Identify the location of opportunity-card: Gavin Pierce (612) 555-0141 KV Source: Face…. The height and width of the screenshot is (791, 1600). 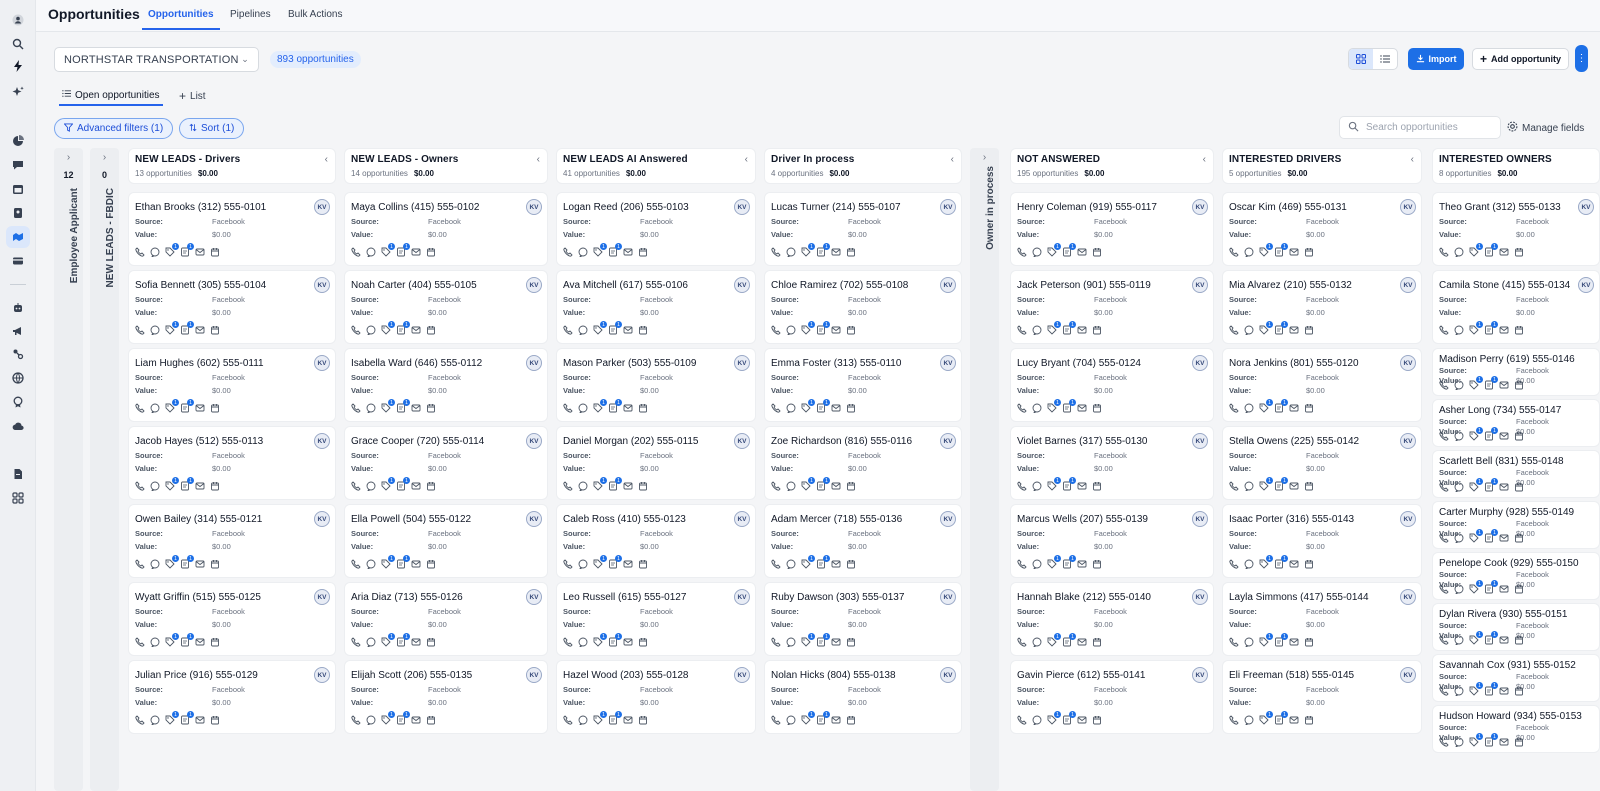
(1112, 697).